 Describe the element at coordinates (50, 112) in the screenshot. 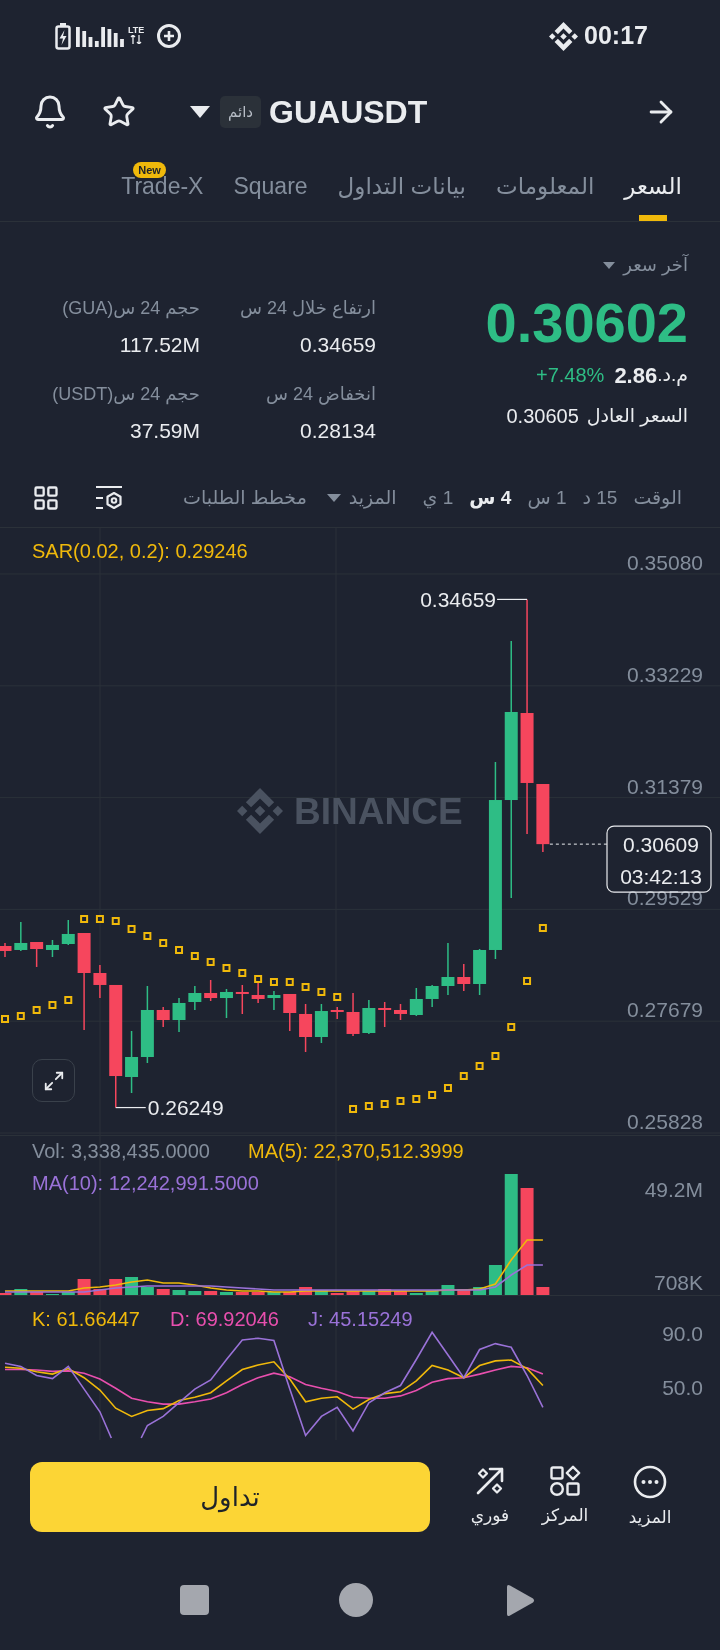

I see `notification-bell-icon` at that location.